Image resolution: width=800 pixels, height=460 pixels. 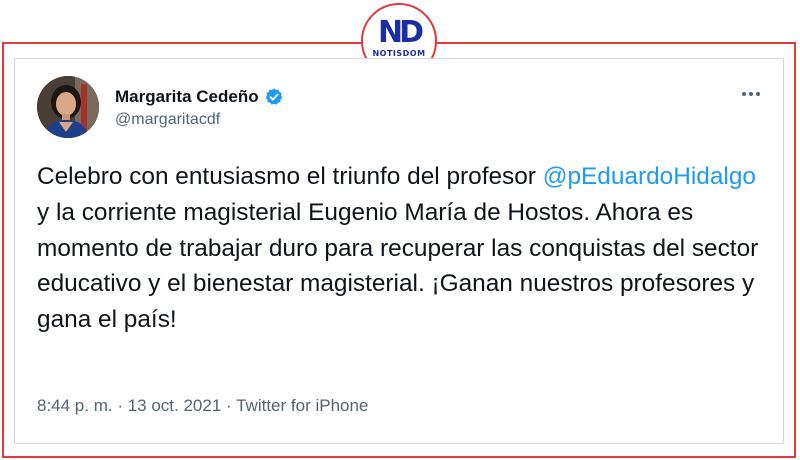 I want to click on tweet-source: Twitter for iPhone, so click(x=302, y=405).